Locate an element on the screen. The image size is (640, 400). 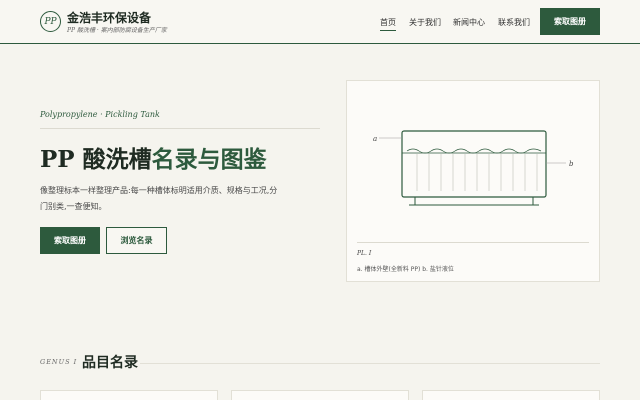
hero-description: 像整理标本一样整理产品:每一种槽体标明适用介质、规格与工况,分门别类,一查便知。 is located at coordinates (159, 198).